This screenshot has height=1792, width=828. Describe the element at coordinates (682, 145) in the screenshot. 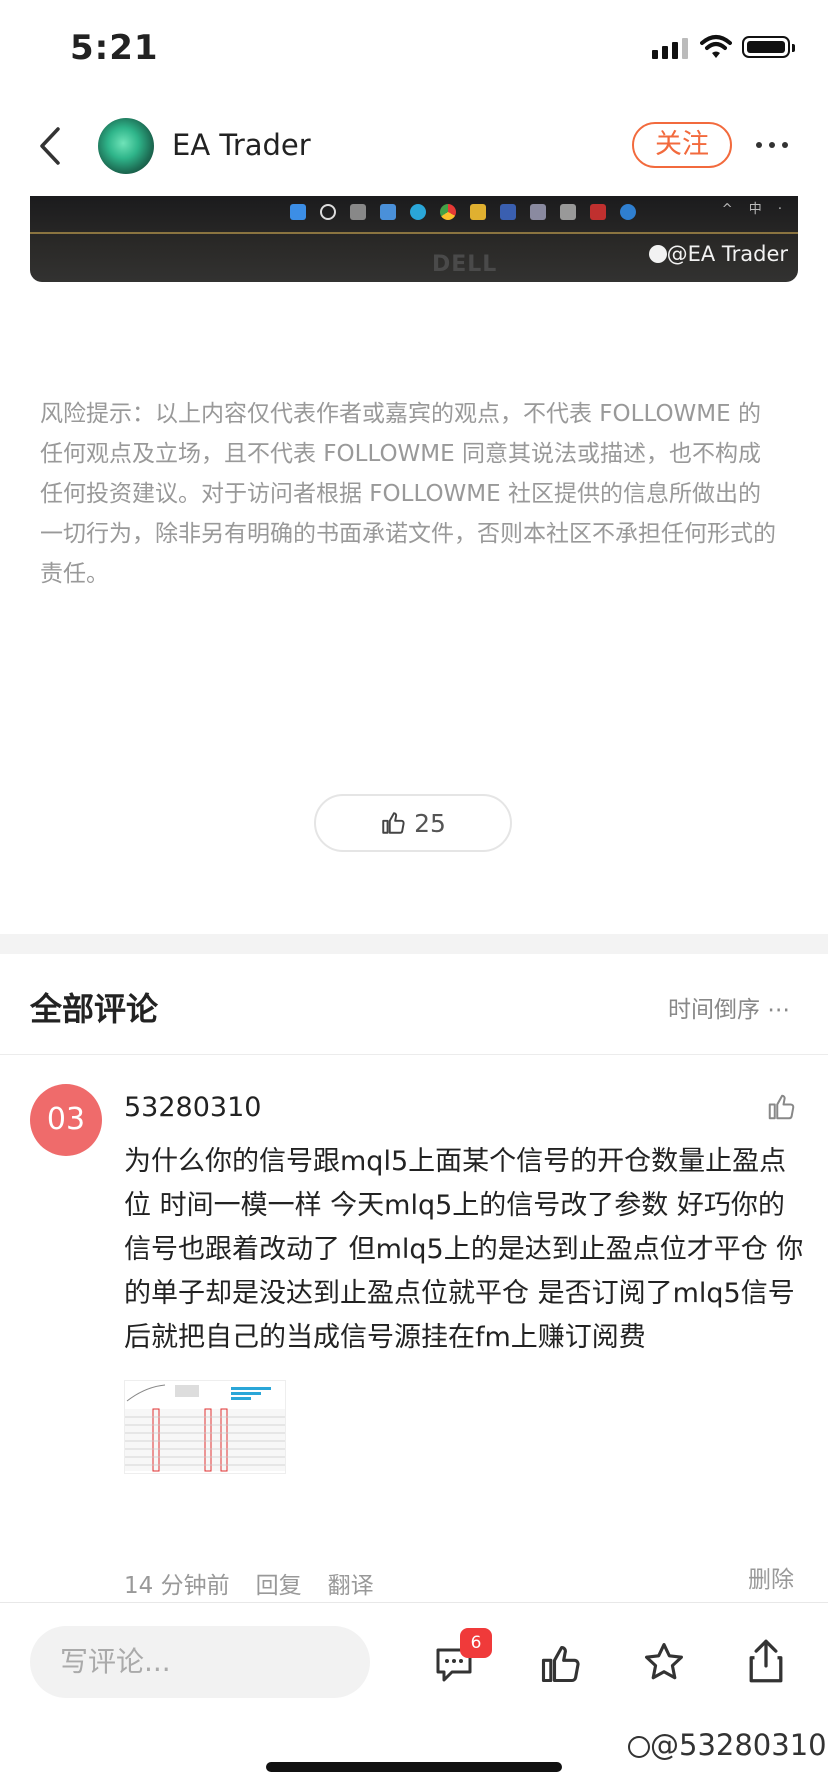

I see `follow-button: 关注` at that location.